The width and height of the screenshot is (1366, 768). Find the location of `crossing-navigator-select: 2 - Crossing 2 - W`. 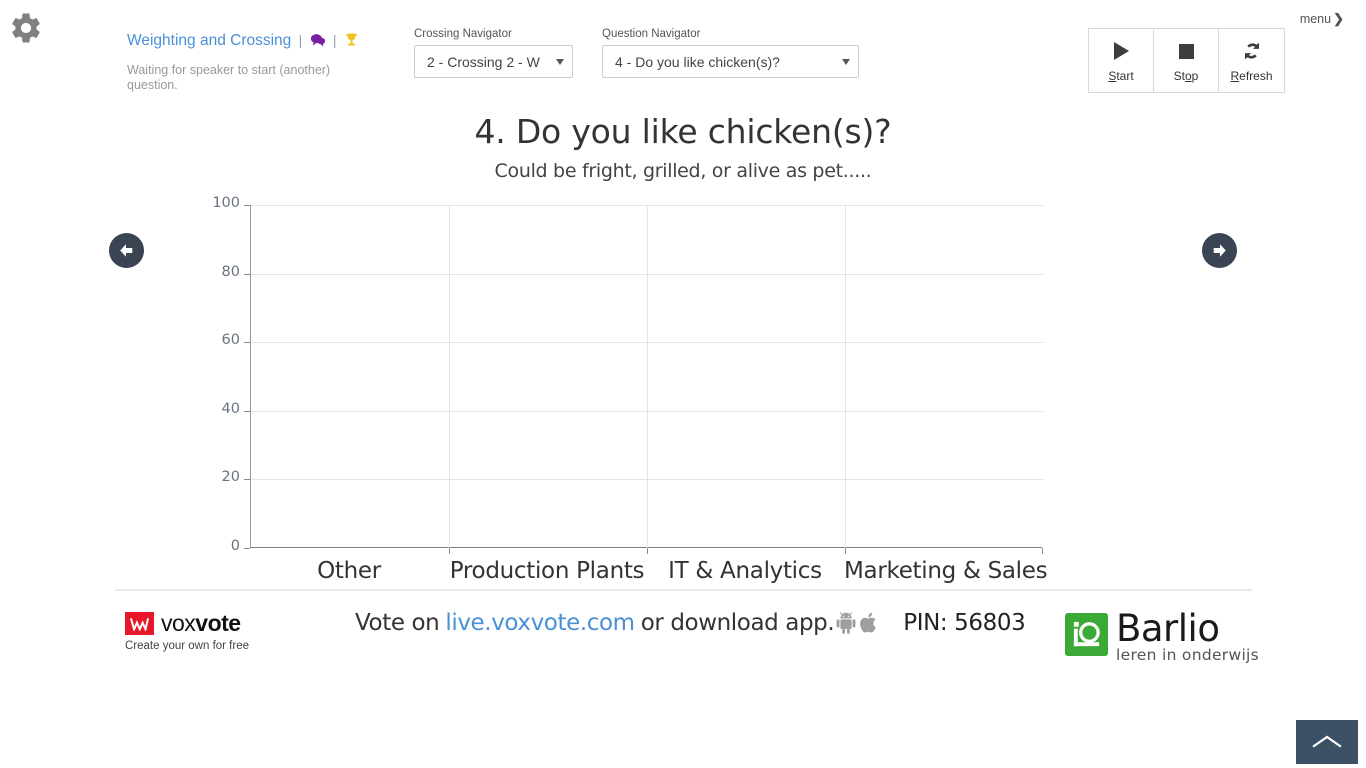

crossing-navigator-select: 2 - Crossing 2 - W is located at coordinates (493, 61).